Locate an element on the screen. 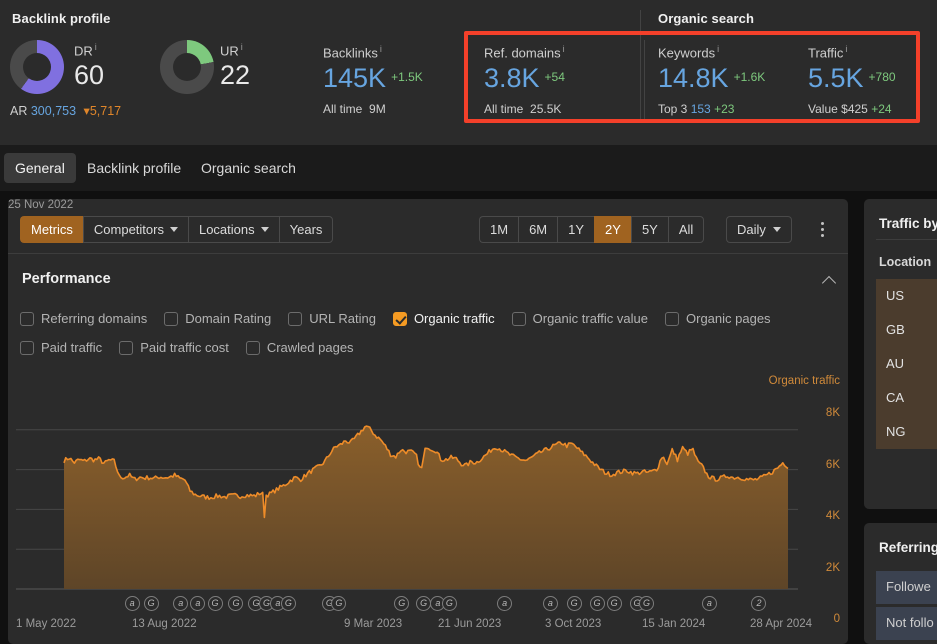 This screenshot has width=937, height=644. referring-name: Followe is located at coordinates (908, 586).